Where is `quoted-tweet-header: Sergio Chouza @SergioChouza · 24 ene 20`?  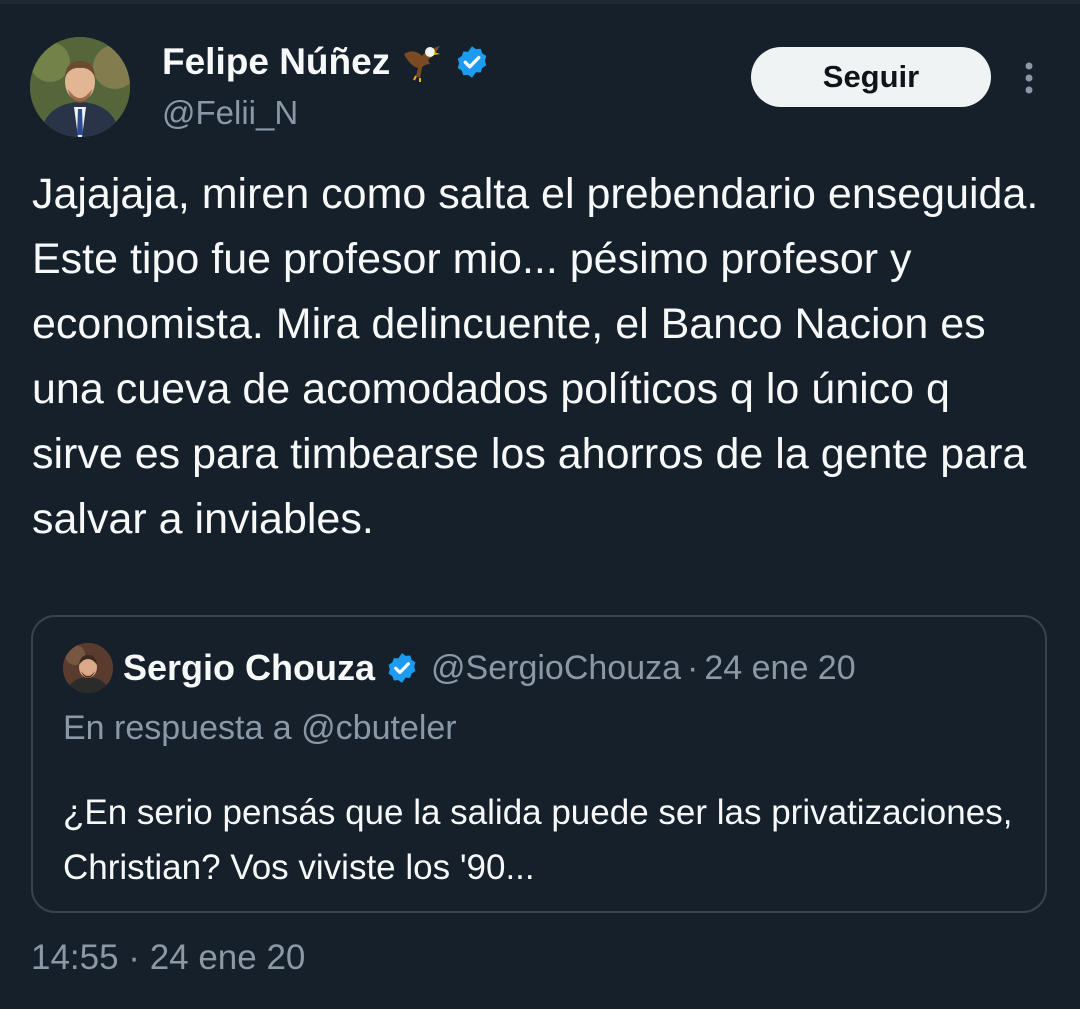 quoted-tweet-header: Sergio Chouza @SergioChouza · 24 ene 20 is located at coordinates (489, 668).